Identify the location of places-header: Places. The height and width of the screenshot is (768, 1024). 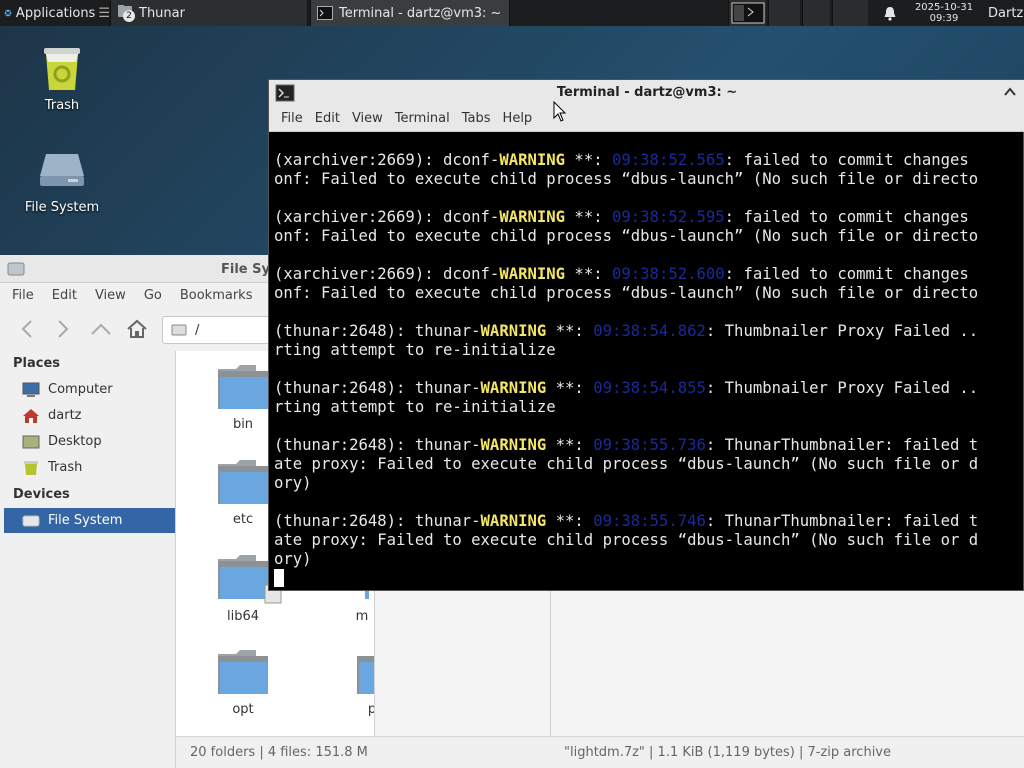
(37, 363).